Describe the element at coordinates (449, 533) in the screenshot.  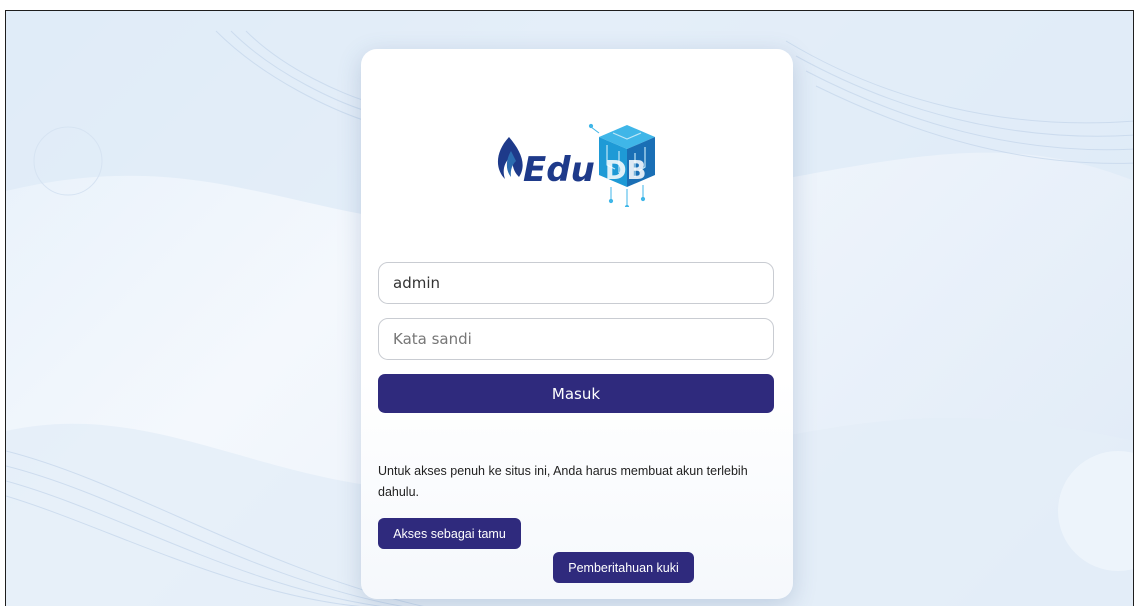
I see `guest-access-button: Akses sebagai tamu` at that location.